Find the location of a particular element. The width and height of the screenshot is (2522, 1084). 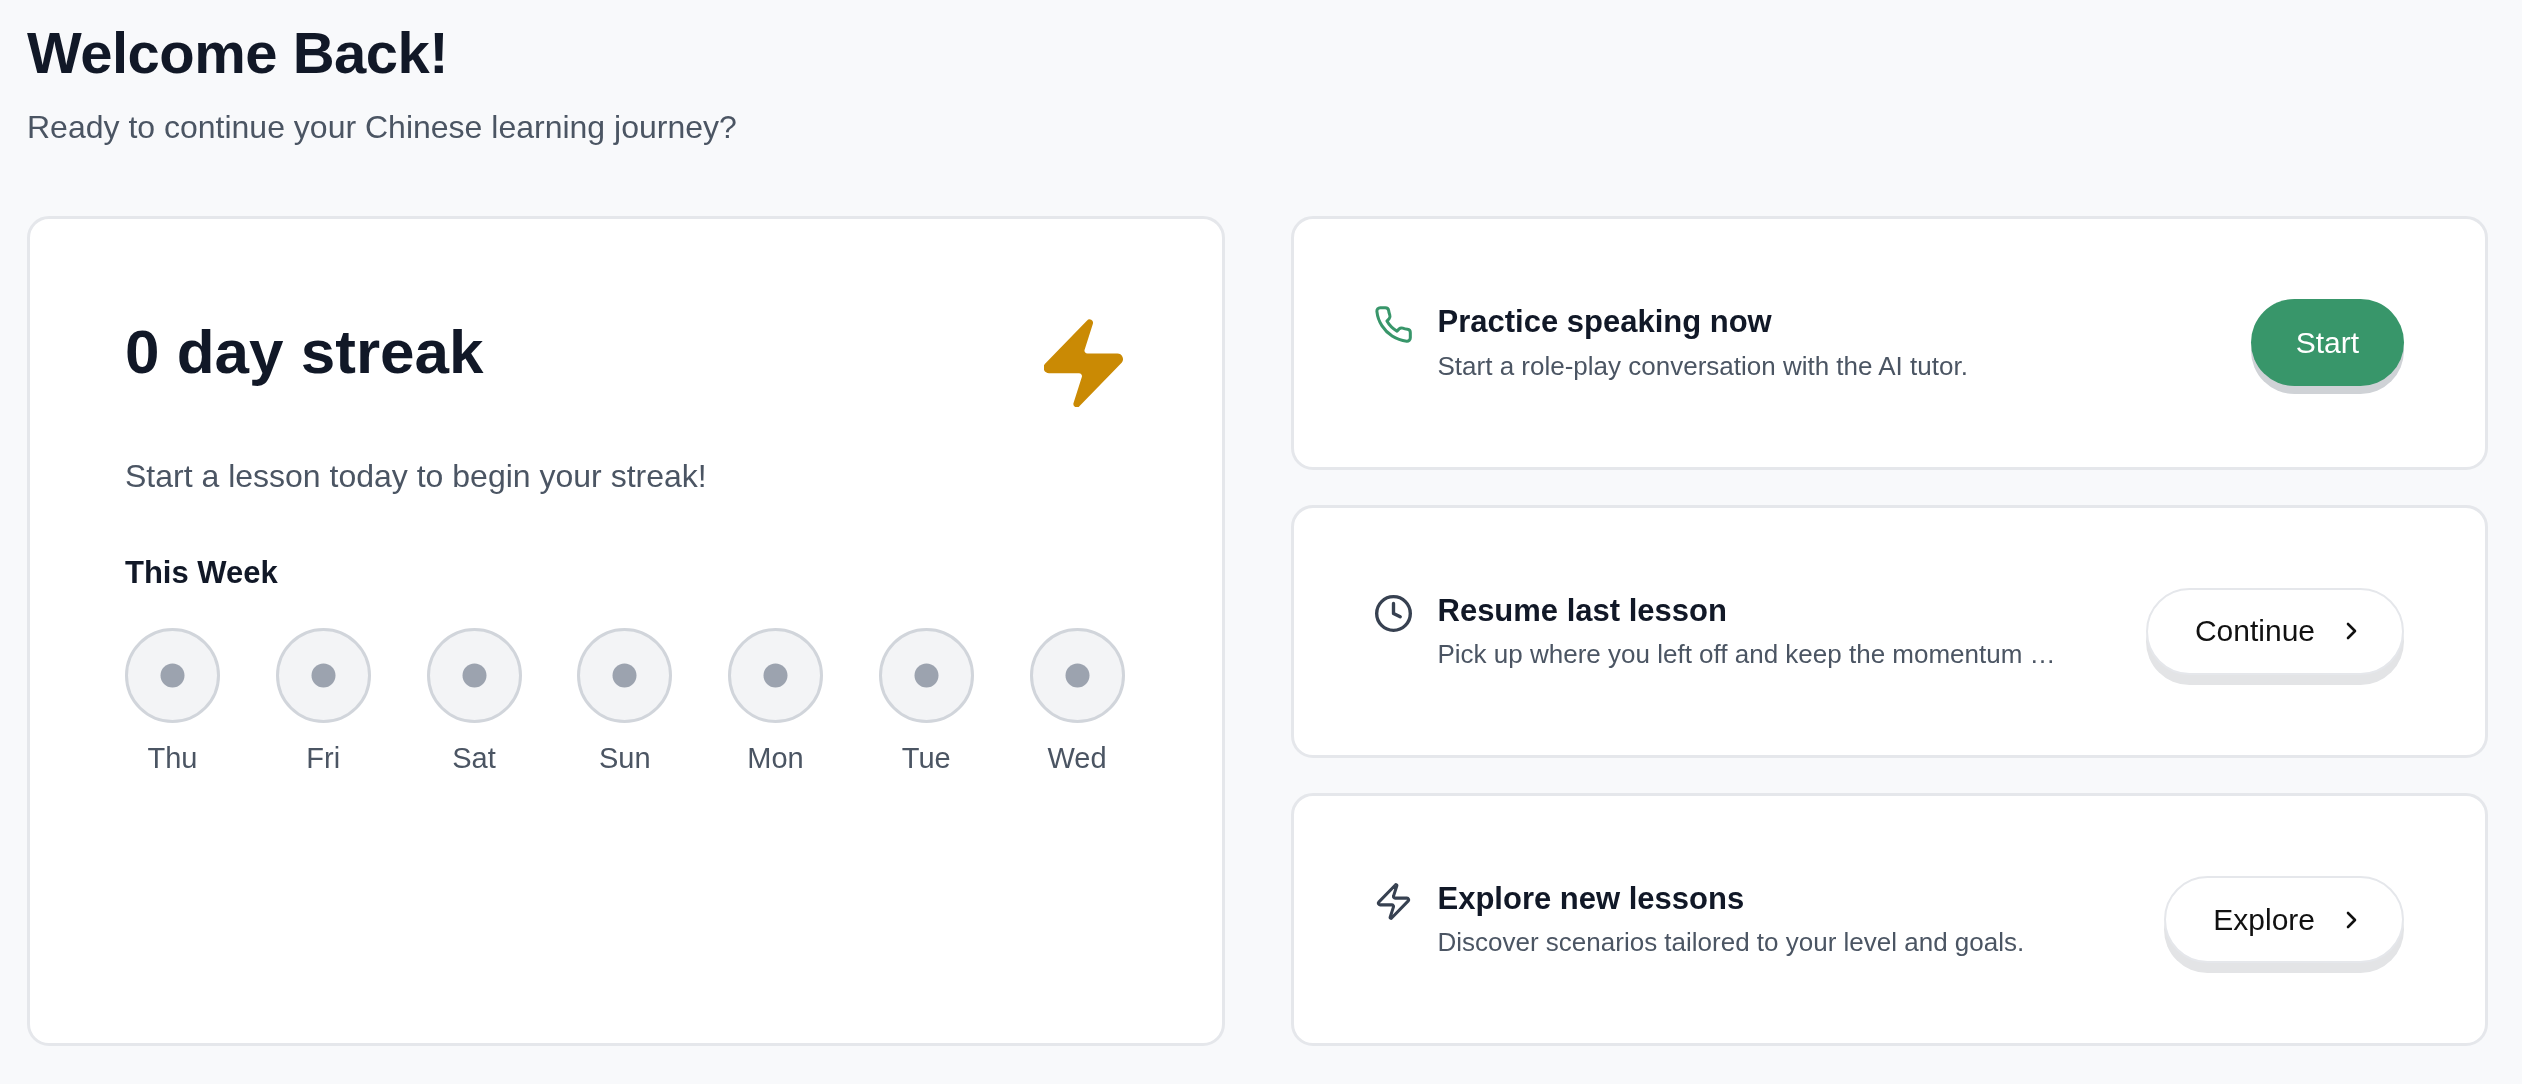

clock-icon is located at coordinates (1393, 613).